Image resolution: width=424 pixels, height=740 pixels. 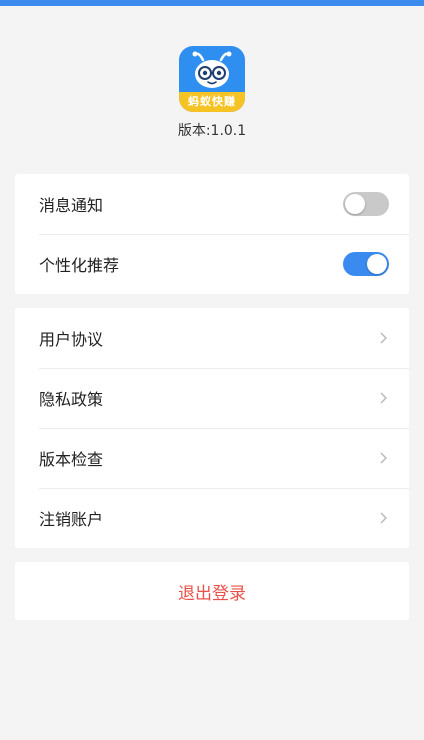 I want to click on personalized-recommend-row: 个性化推荐, so click(x=212, y=264).